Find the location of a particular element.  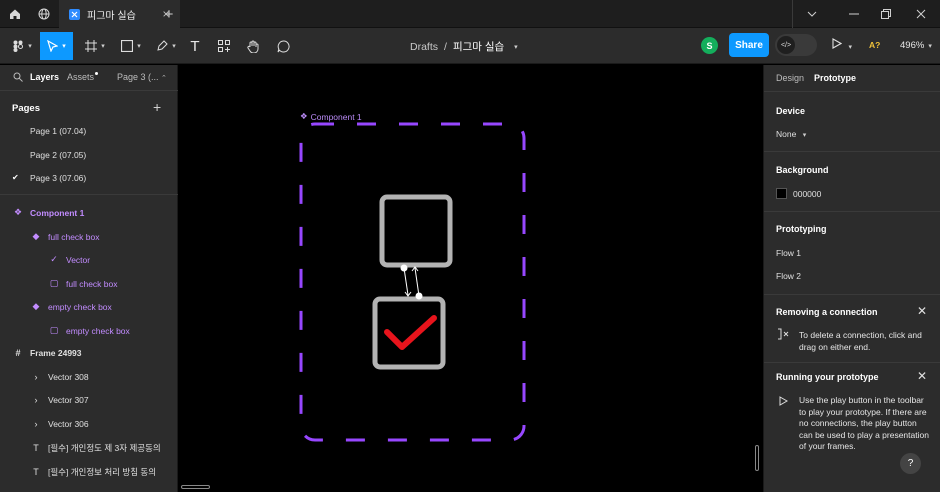

help-button: ? is located at coordinates (910, 463).